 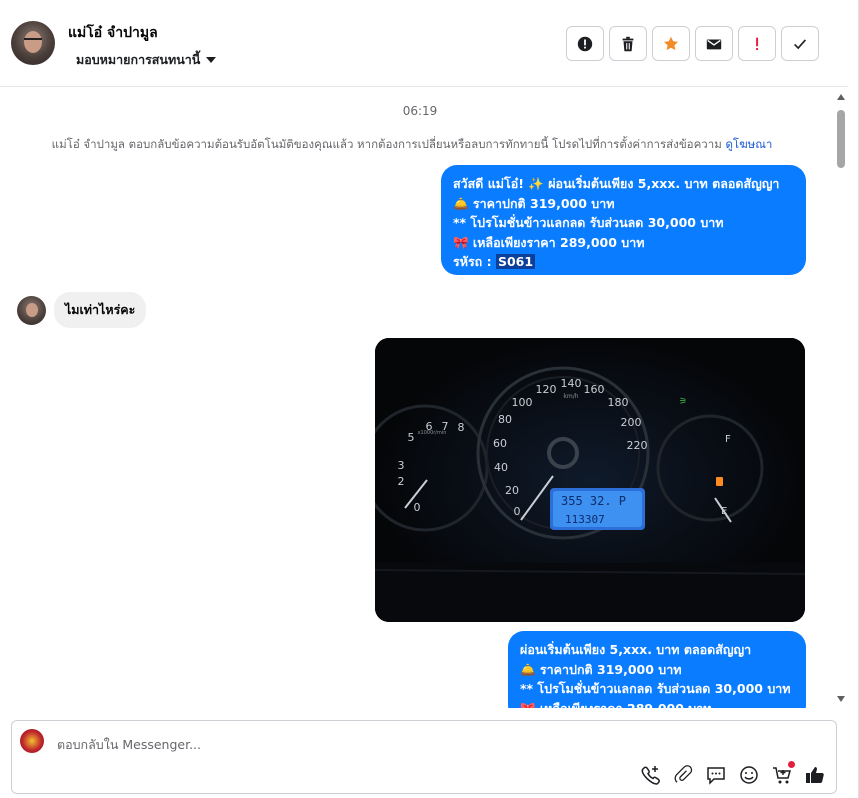 I want to click on envelope-icon, so click(x=714, y=44).